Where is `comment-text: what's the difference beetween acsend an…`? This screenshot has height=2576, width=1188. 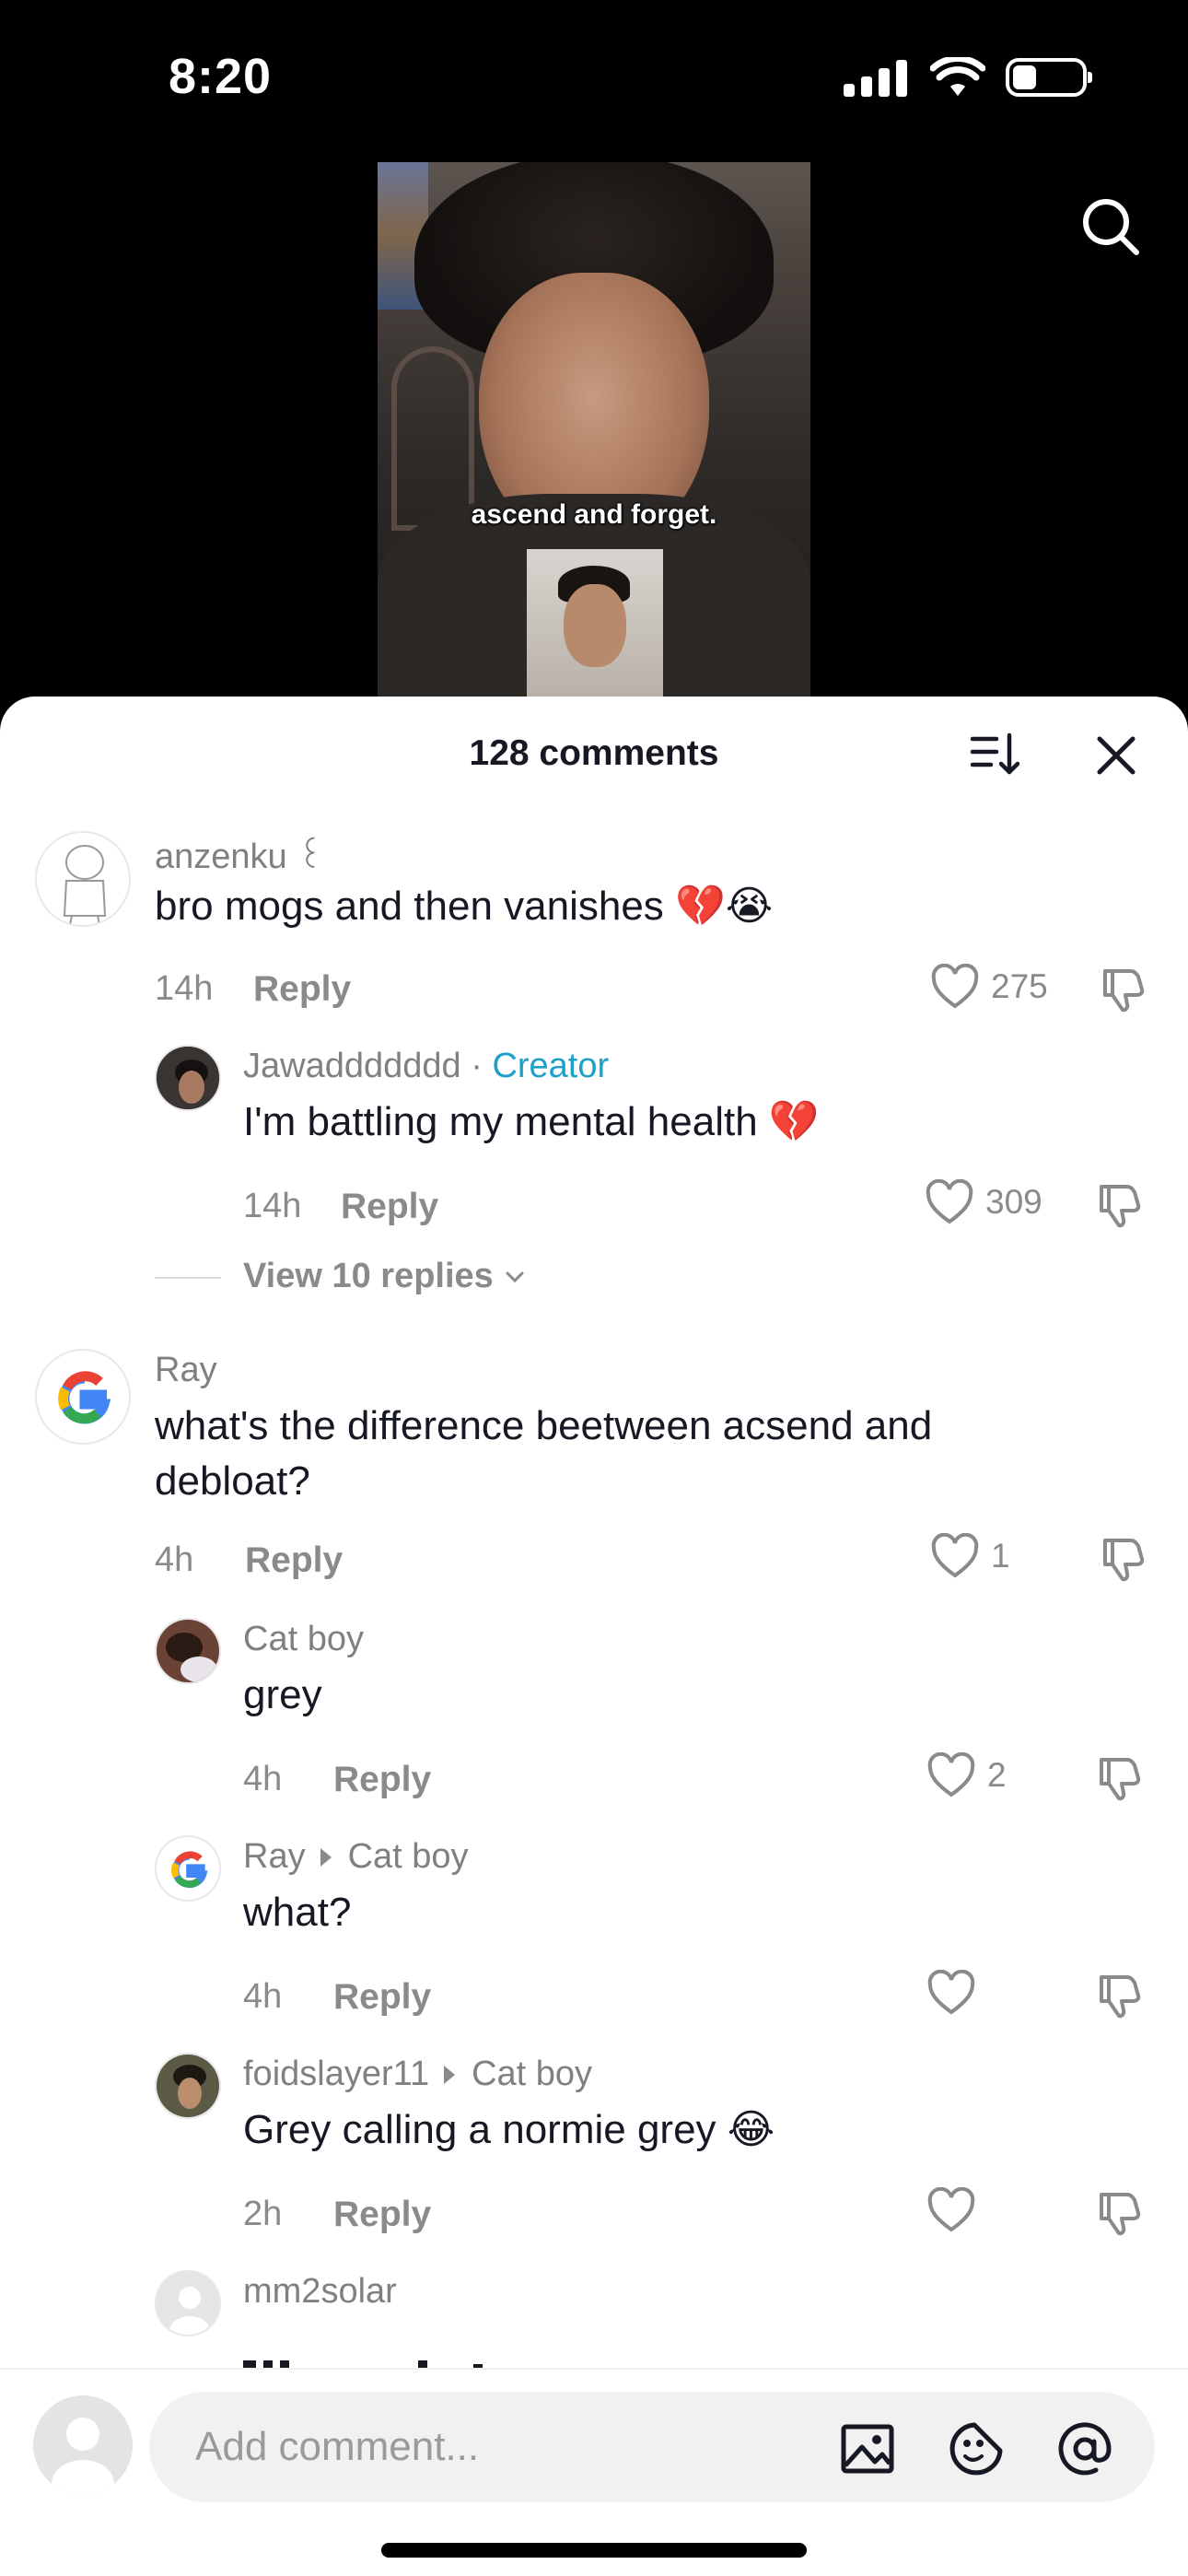 comment-text: what's the difference beetween acsend an… is located at coordinates (544, 1453).